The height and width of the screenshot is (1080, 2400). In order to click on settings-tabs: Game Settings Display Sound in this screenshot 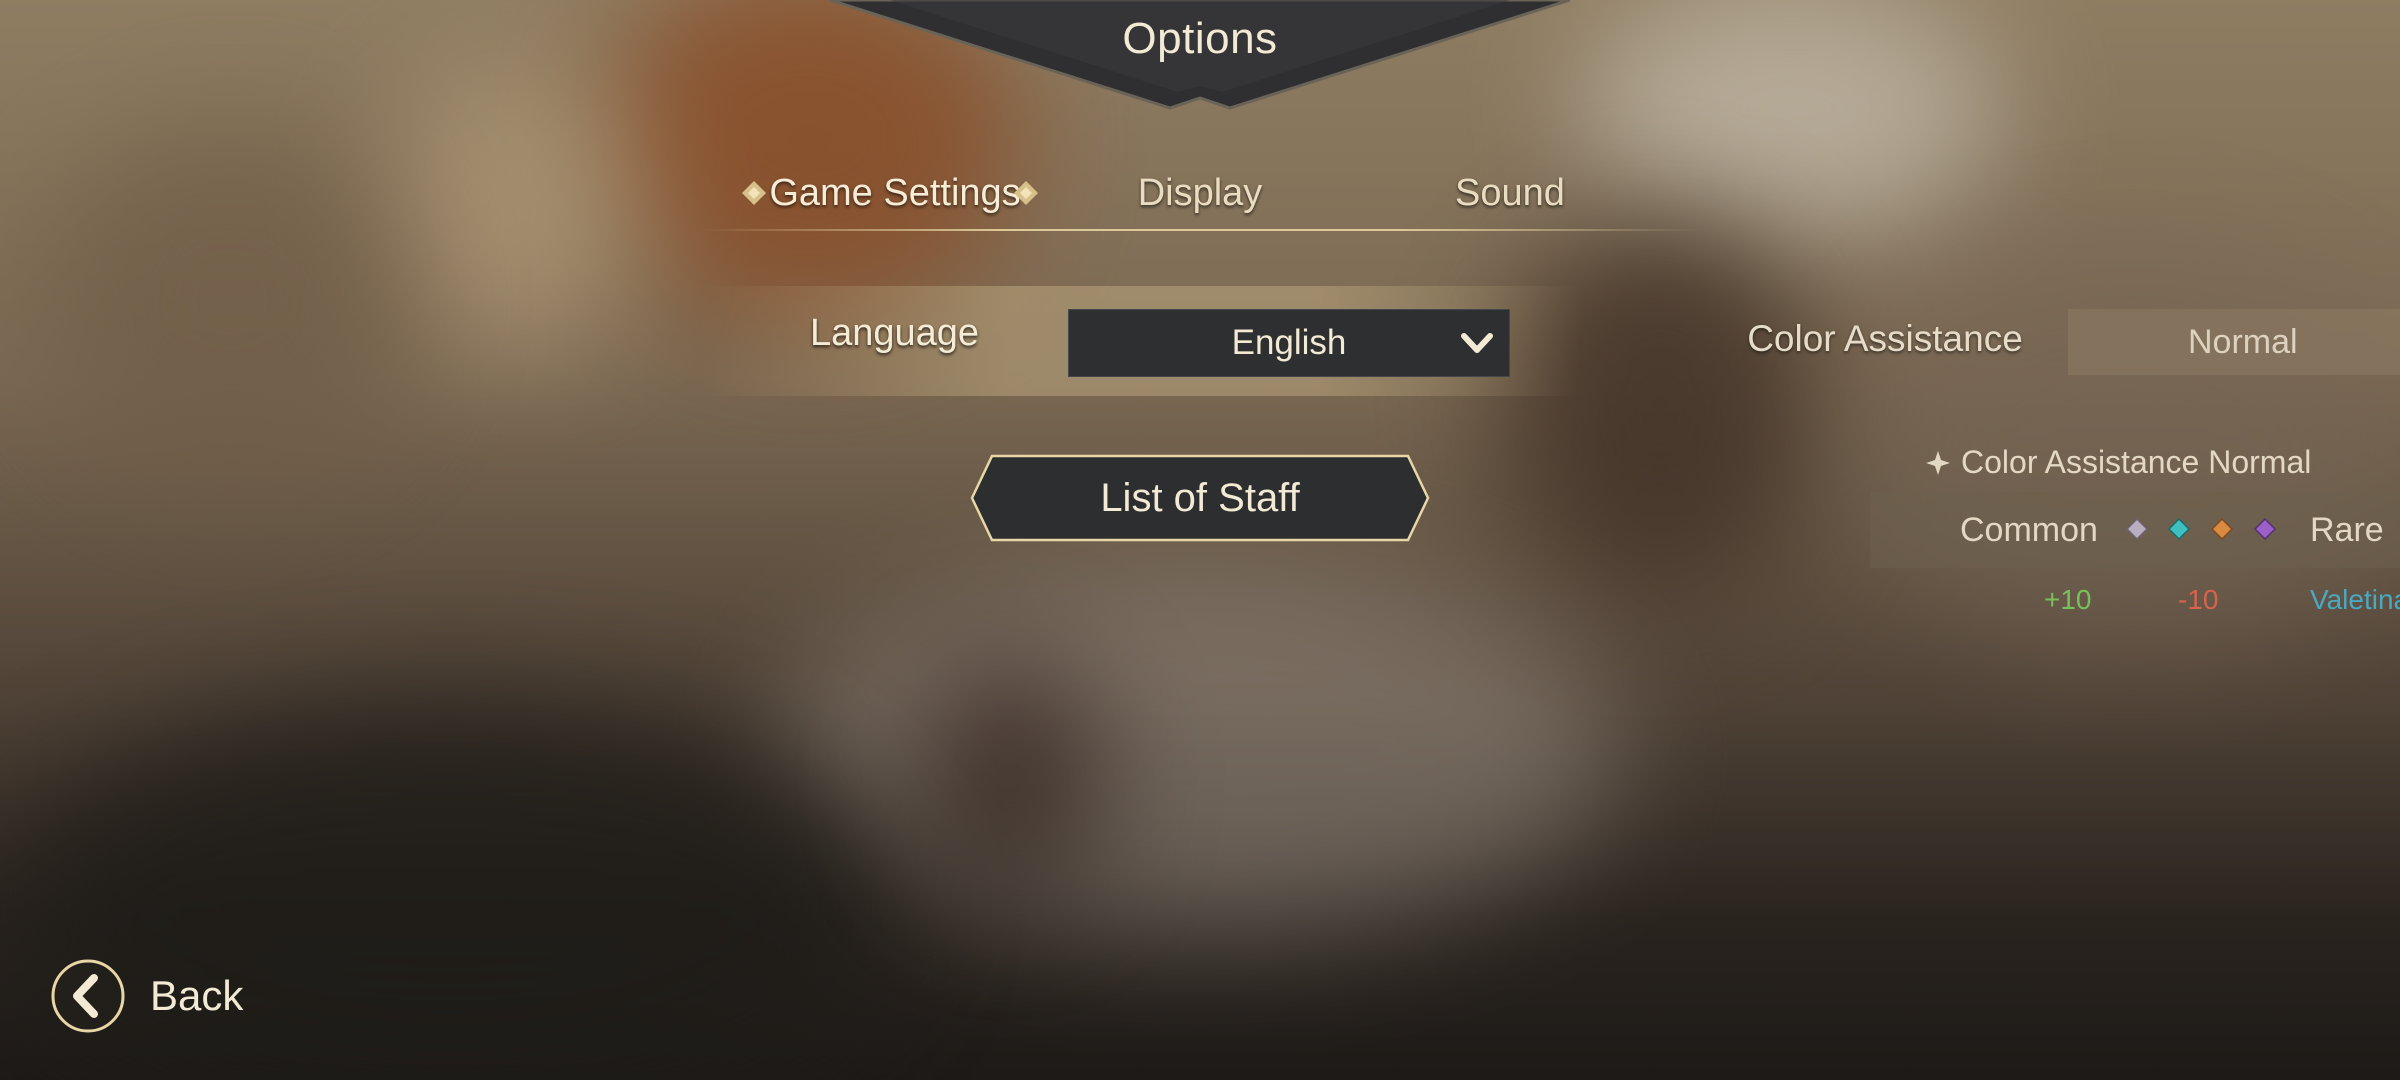, I will do `click(1200, 195)`.